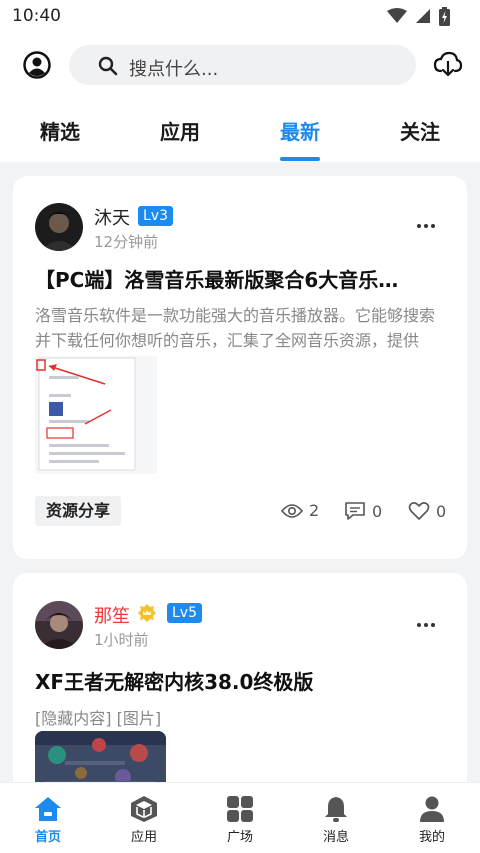 This screenshot has height=853, width=480. Describe the element at coordinates (448, 65) in the screenshot. I see `cloud-download-icon` at that location.